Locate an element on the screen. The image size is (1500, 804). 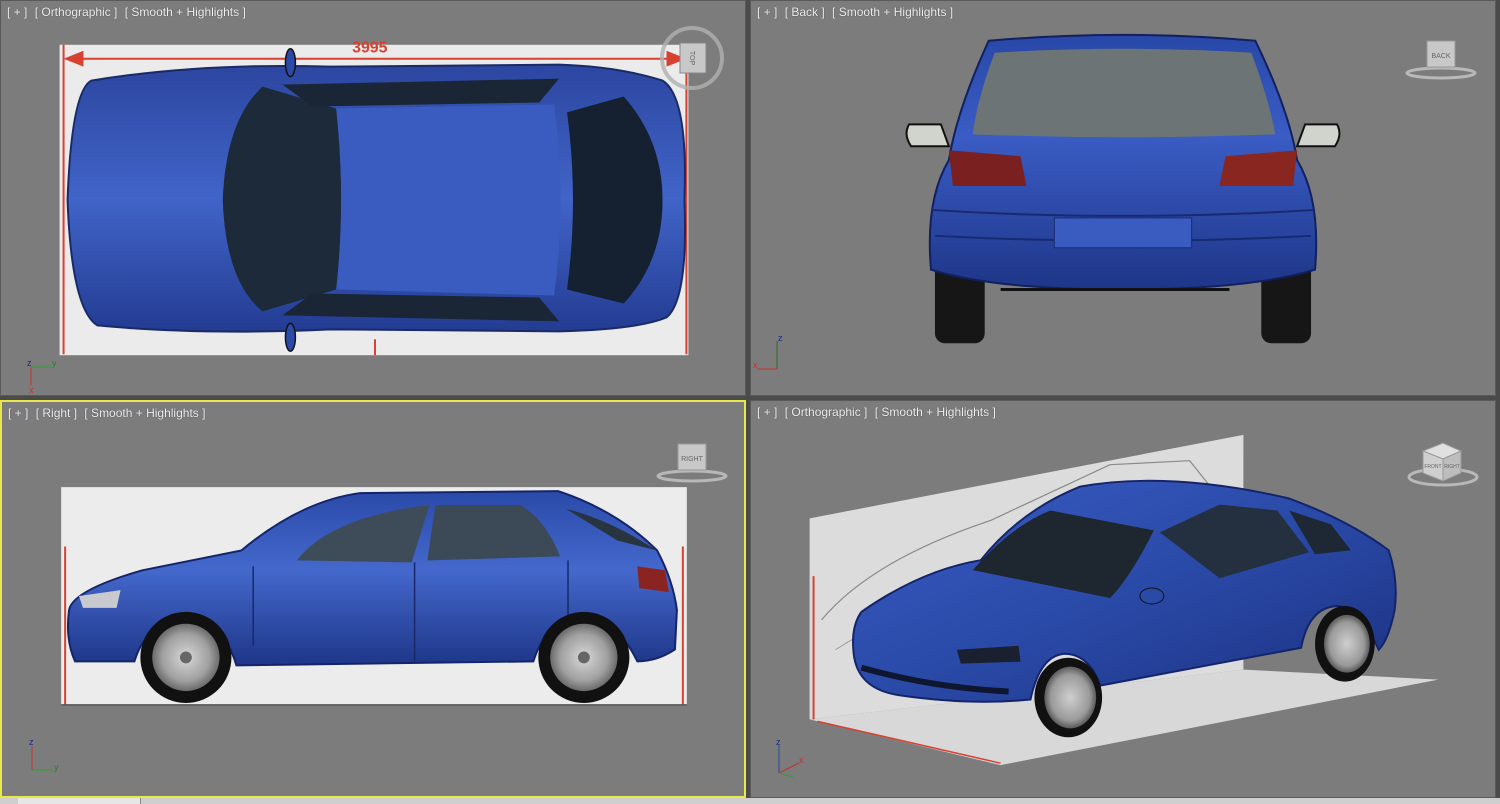
license-plate-area is located at coordinates (1123, 233).